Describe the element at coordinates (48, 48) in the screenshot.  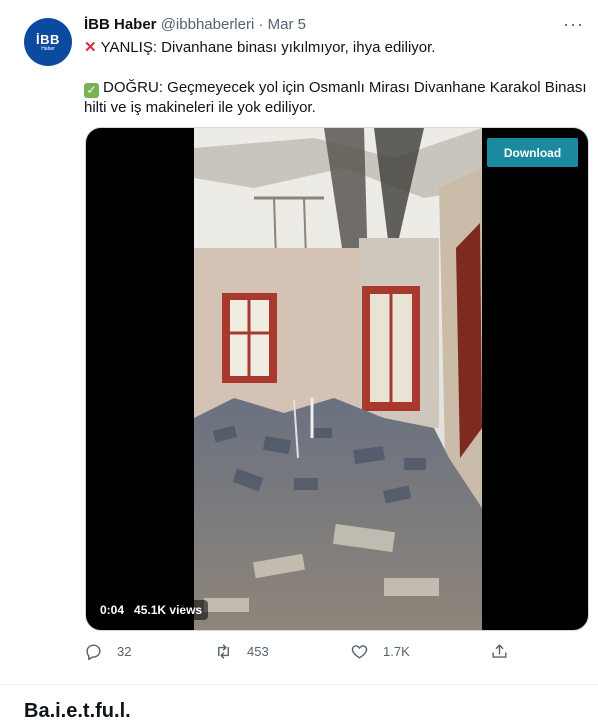
I see `avatar-logo-subtext: Haber` at that location.